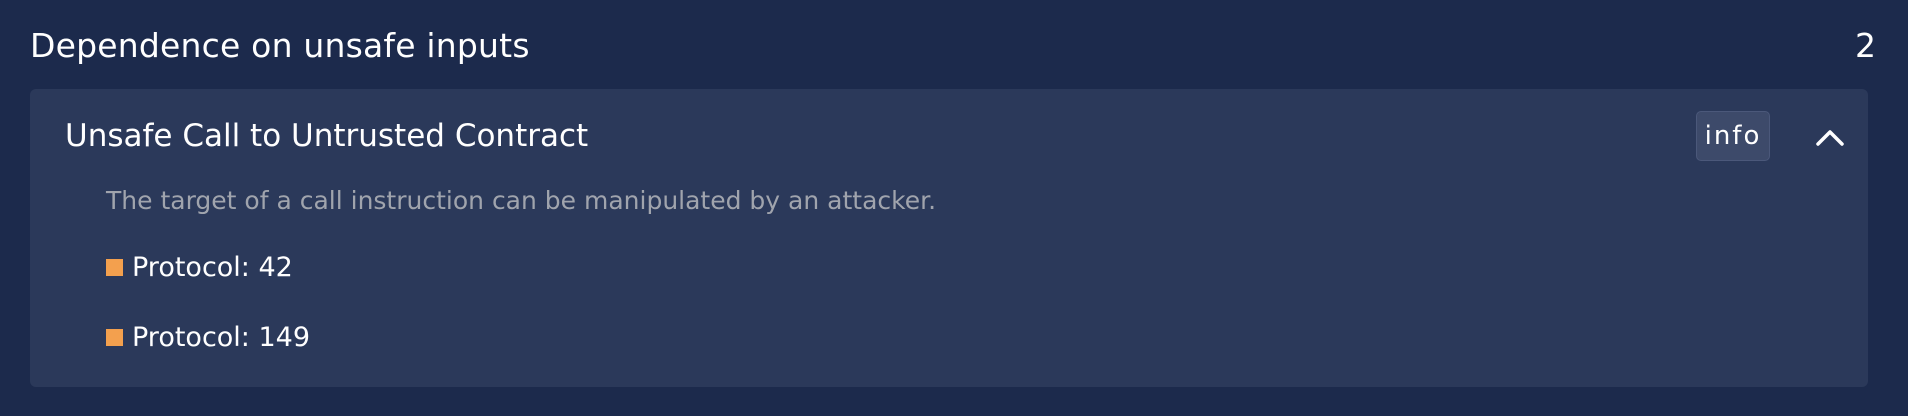  What do you see at coordinates (1865, 45) in the screenshot?
I see `issue-count: 2` at bounding box center [1865, 45].